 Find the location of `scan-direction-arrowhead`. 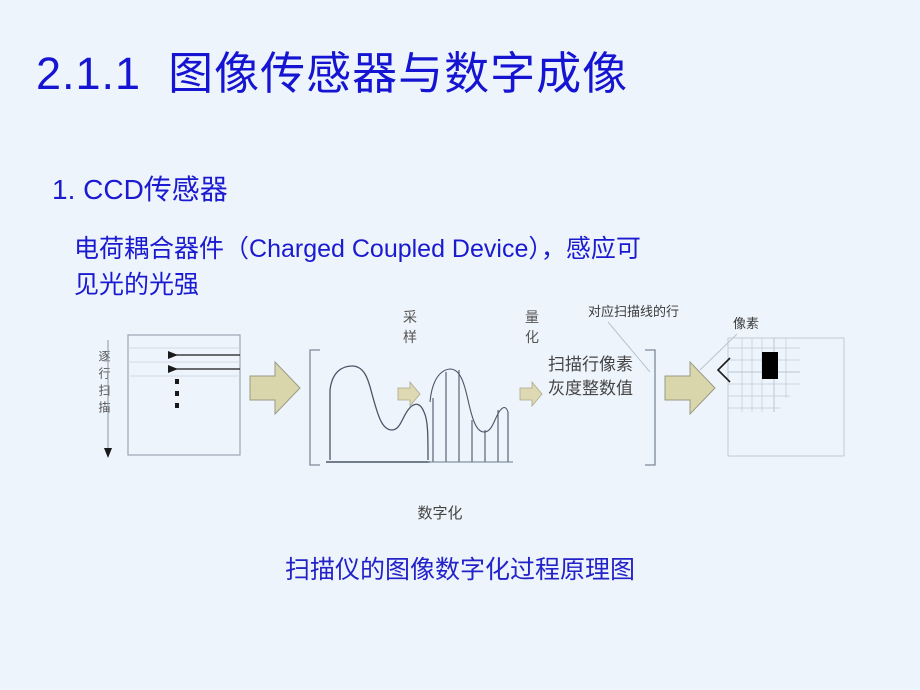

scan-direction-arrowhead is located at coordinates (108, 453).